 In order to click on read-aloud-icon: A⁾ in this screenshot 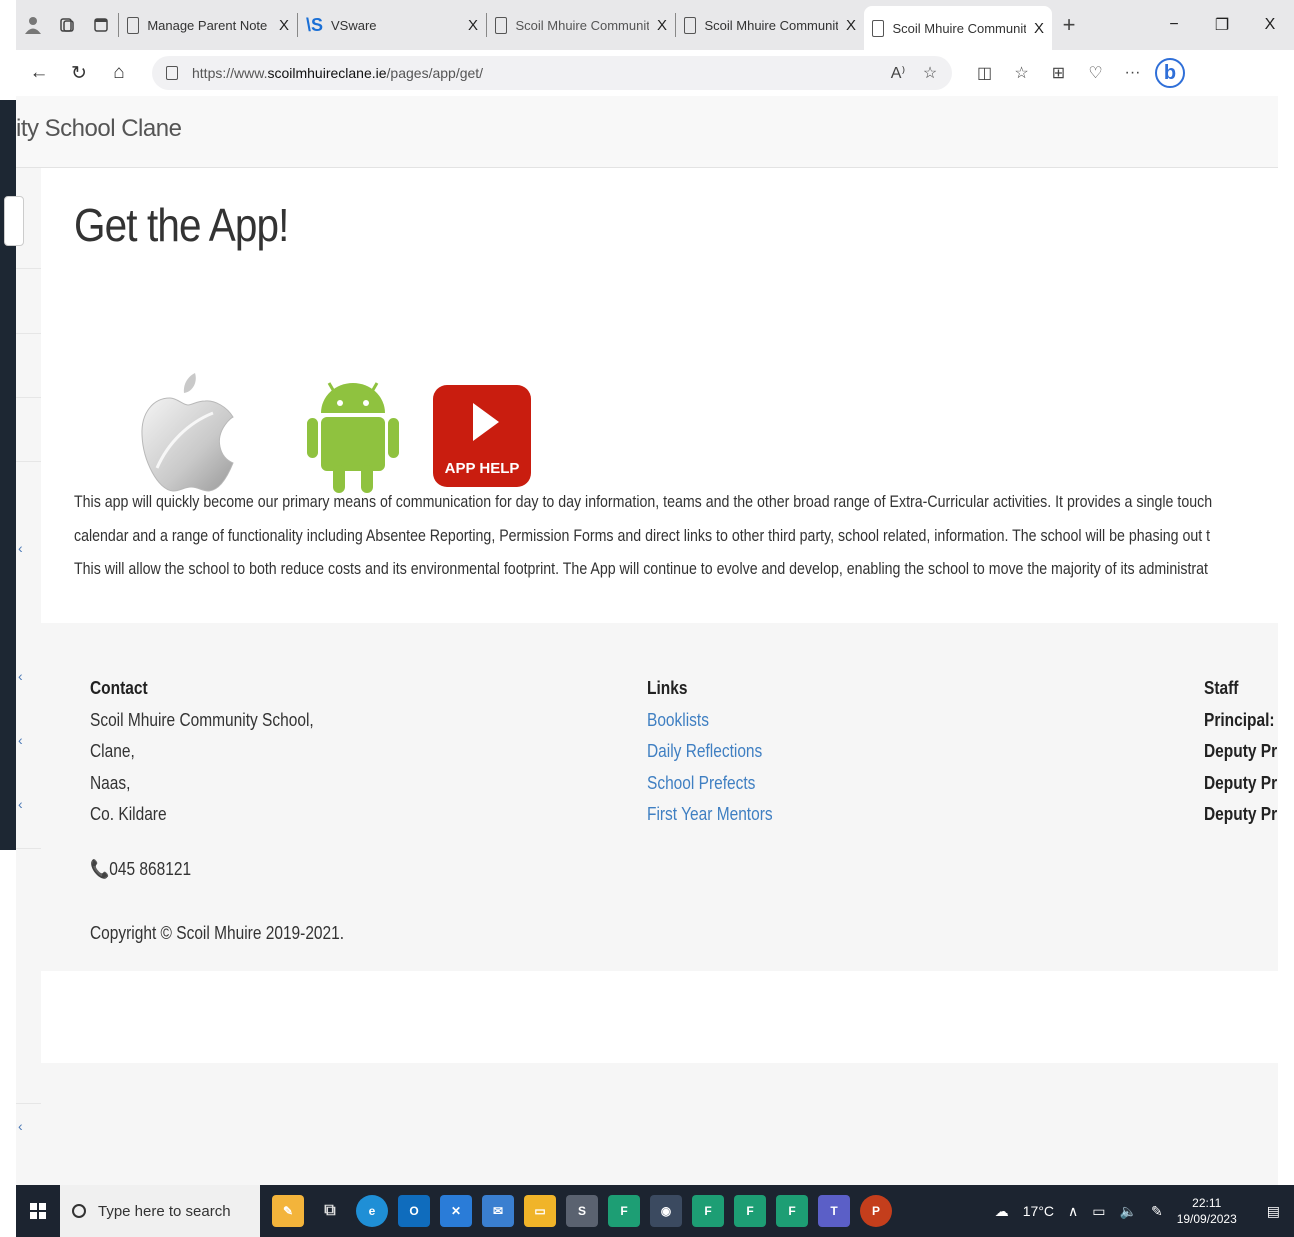, I will do `click(898, 73)`.